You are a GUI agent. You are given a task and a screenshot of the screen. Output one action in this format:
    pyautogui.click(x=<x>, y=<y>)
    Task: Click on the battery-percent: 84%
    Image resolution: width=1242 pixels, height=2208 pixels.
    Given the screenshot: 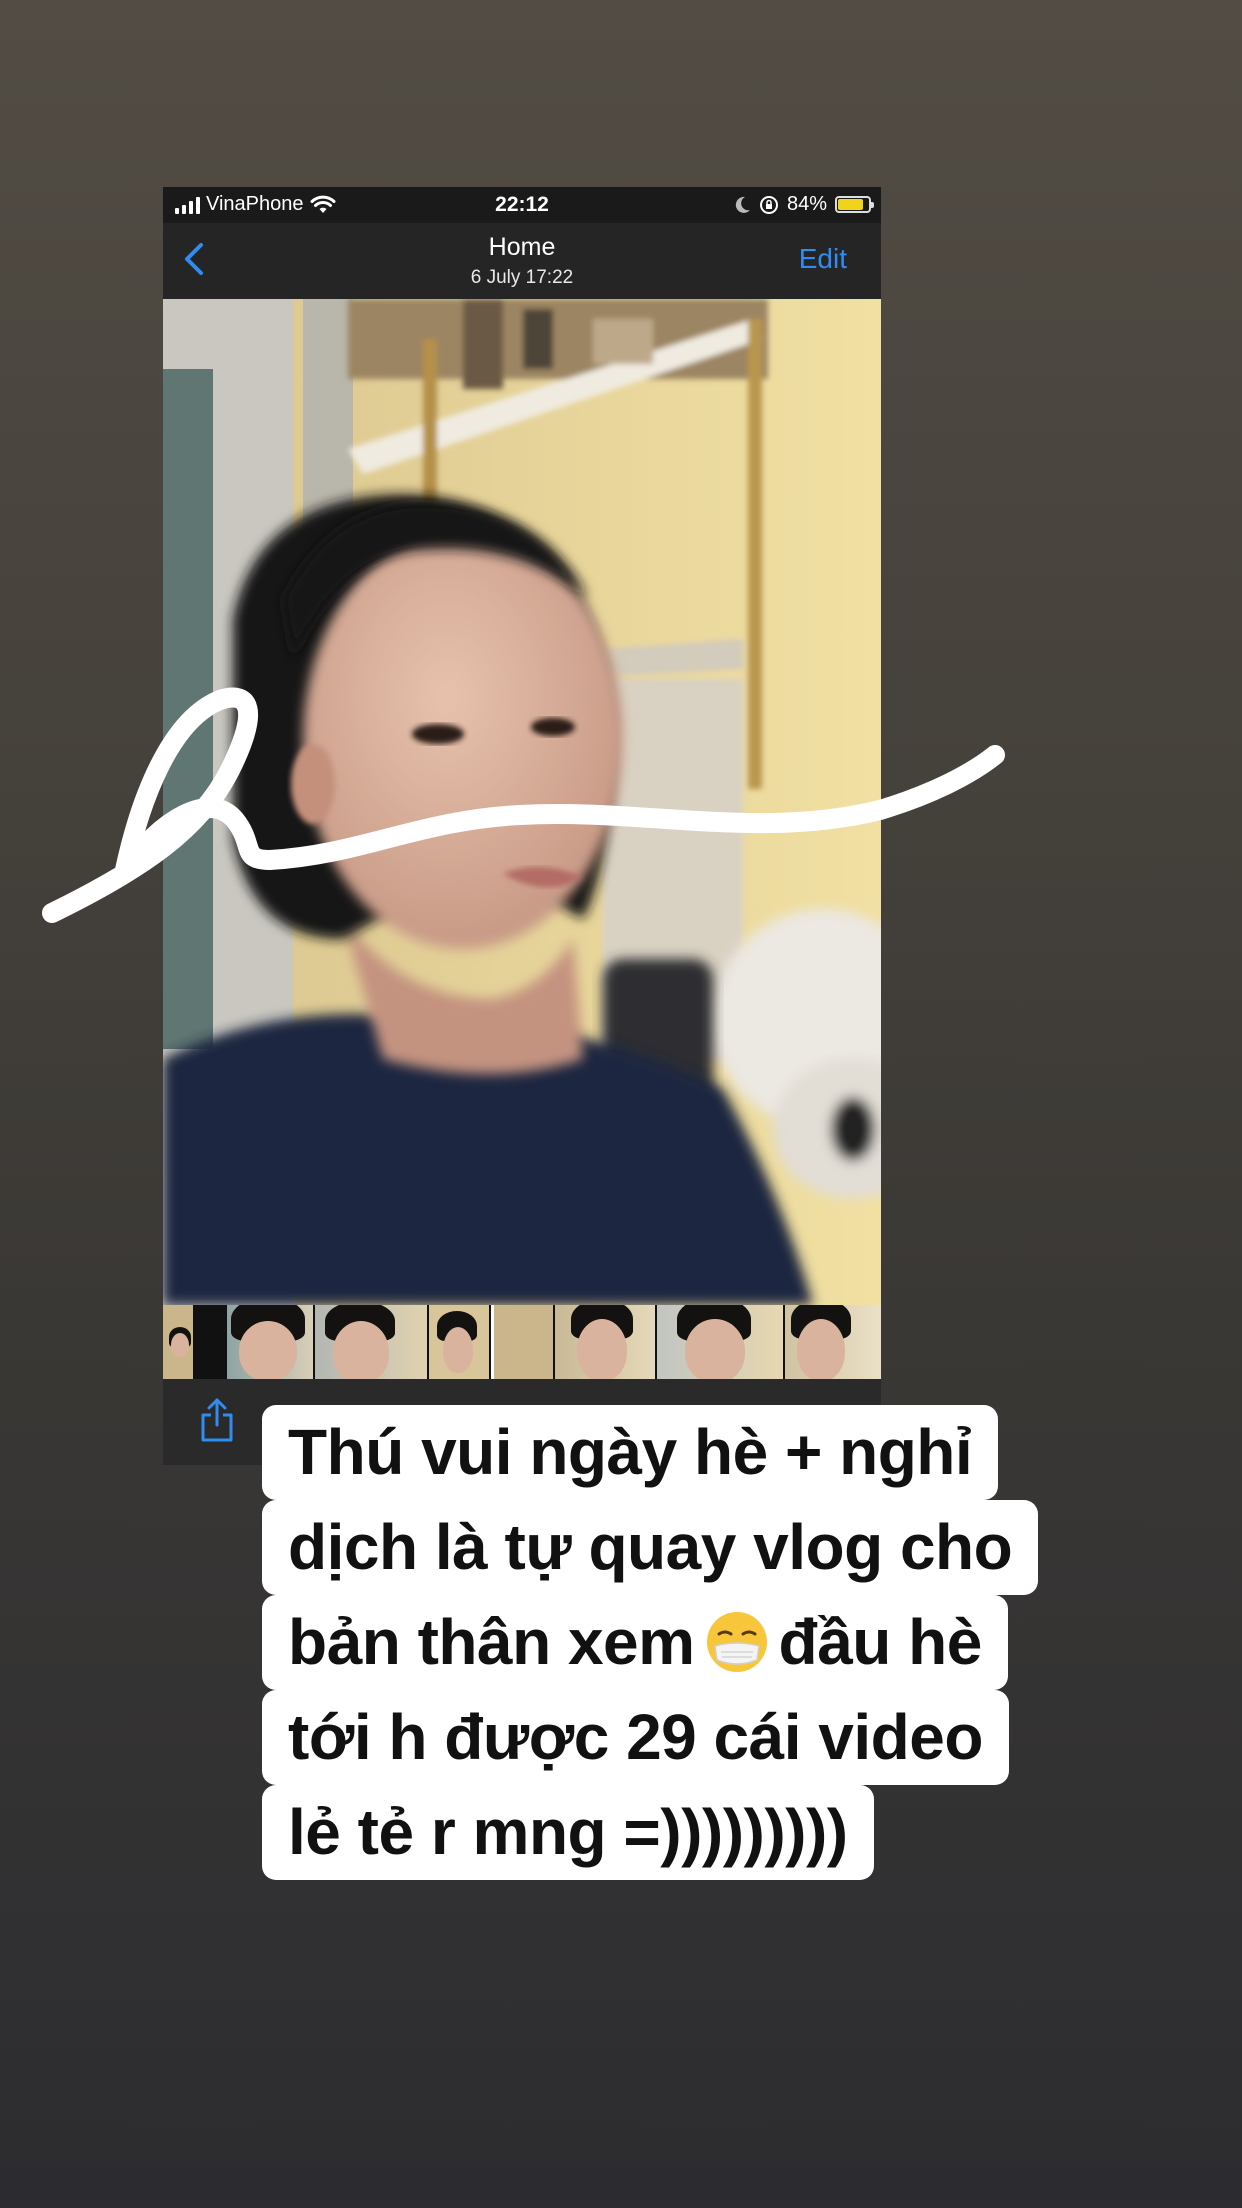 What is the action you would take?
    pyautogui.click(x=806, y=204)
    